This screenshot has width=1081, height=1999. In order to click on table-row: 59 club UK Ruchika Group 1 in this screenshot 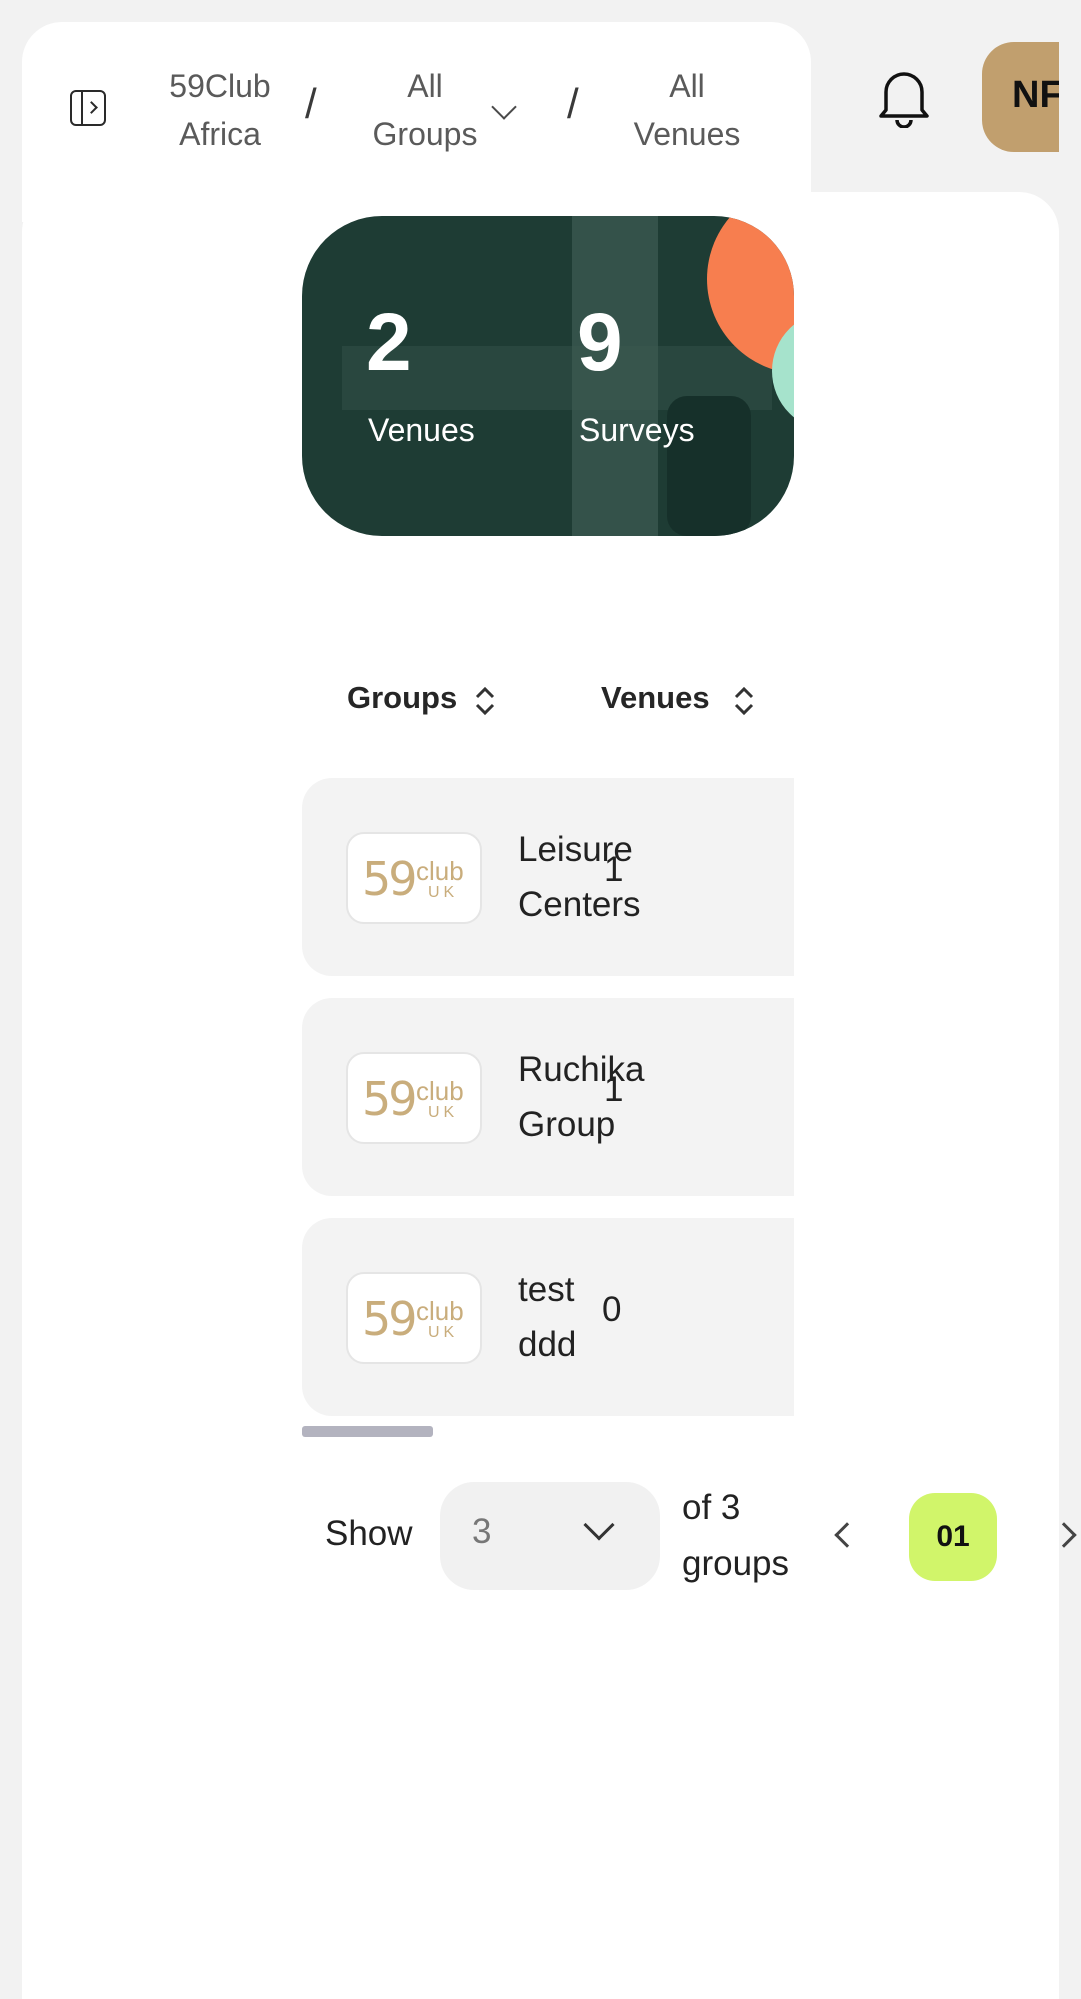, I will do `click(548, 1097)`.